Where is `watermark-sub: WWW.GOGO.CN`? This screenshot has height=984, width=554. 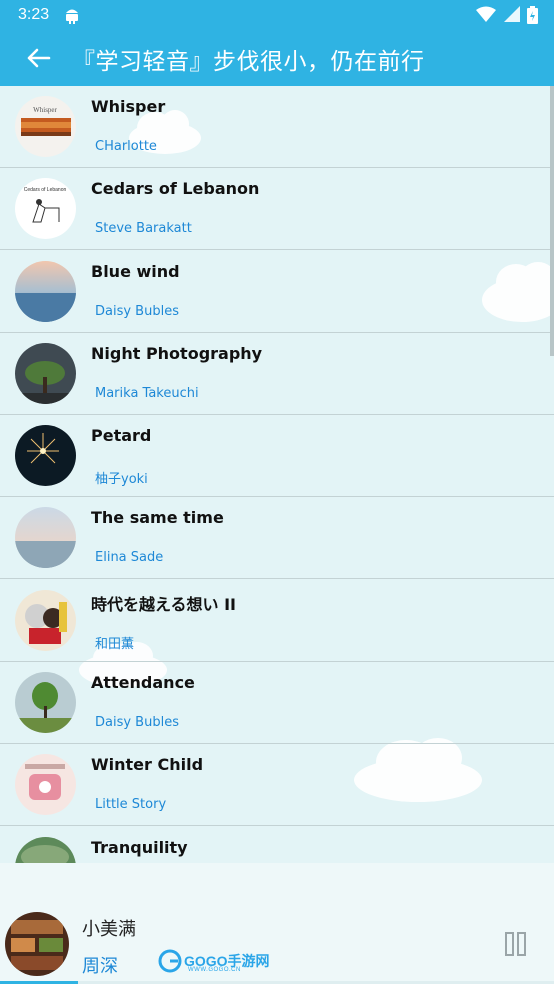 watermark-sub: WWW.GOGO.CN is located at coordinates (214, 970).